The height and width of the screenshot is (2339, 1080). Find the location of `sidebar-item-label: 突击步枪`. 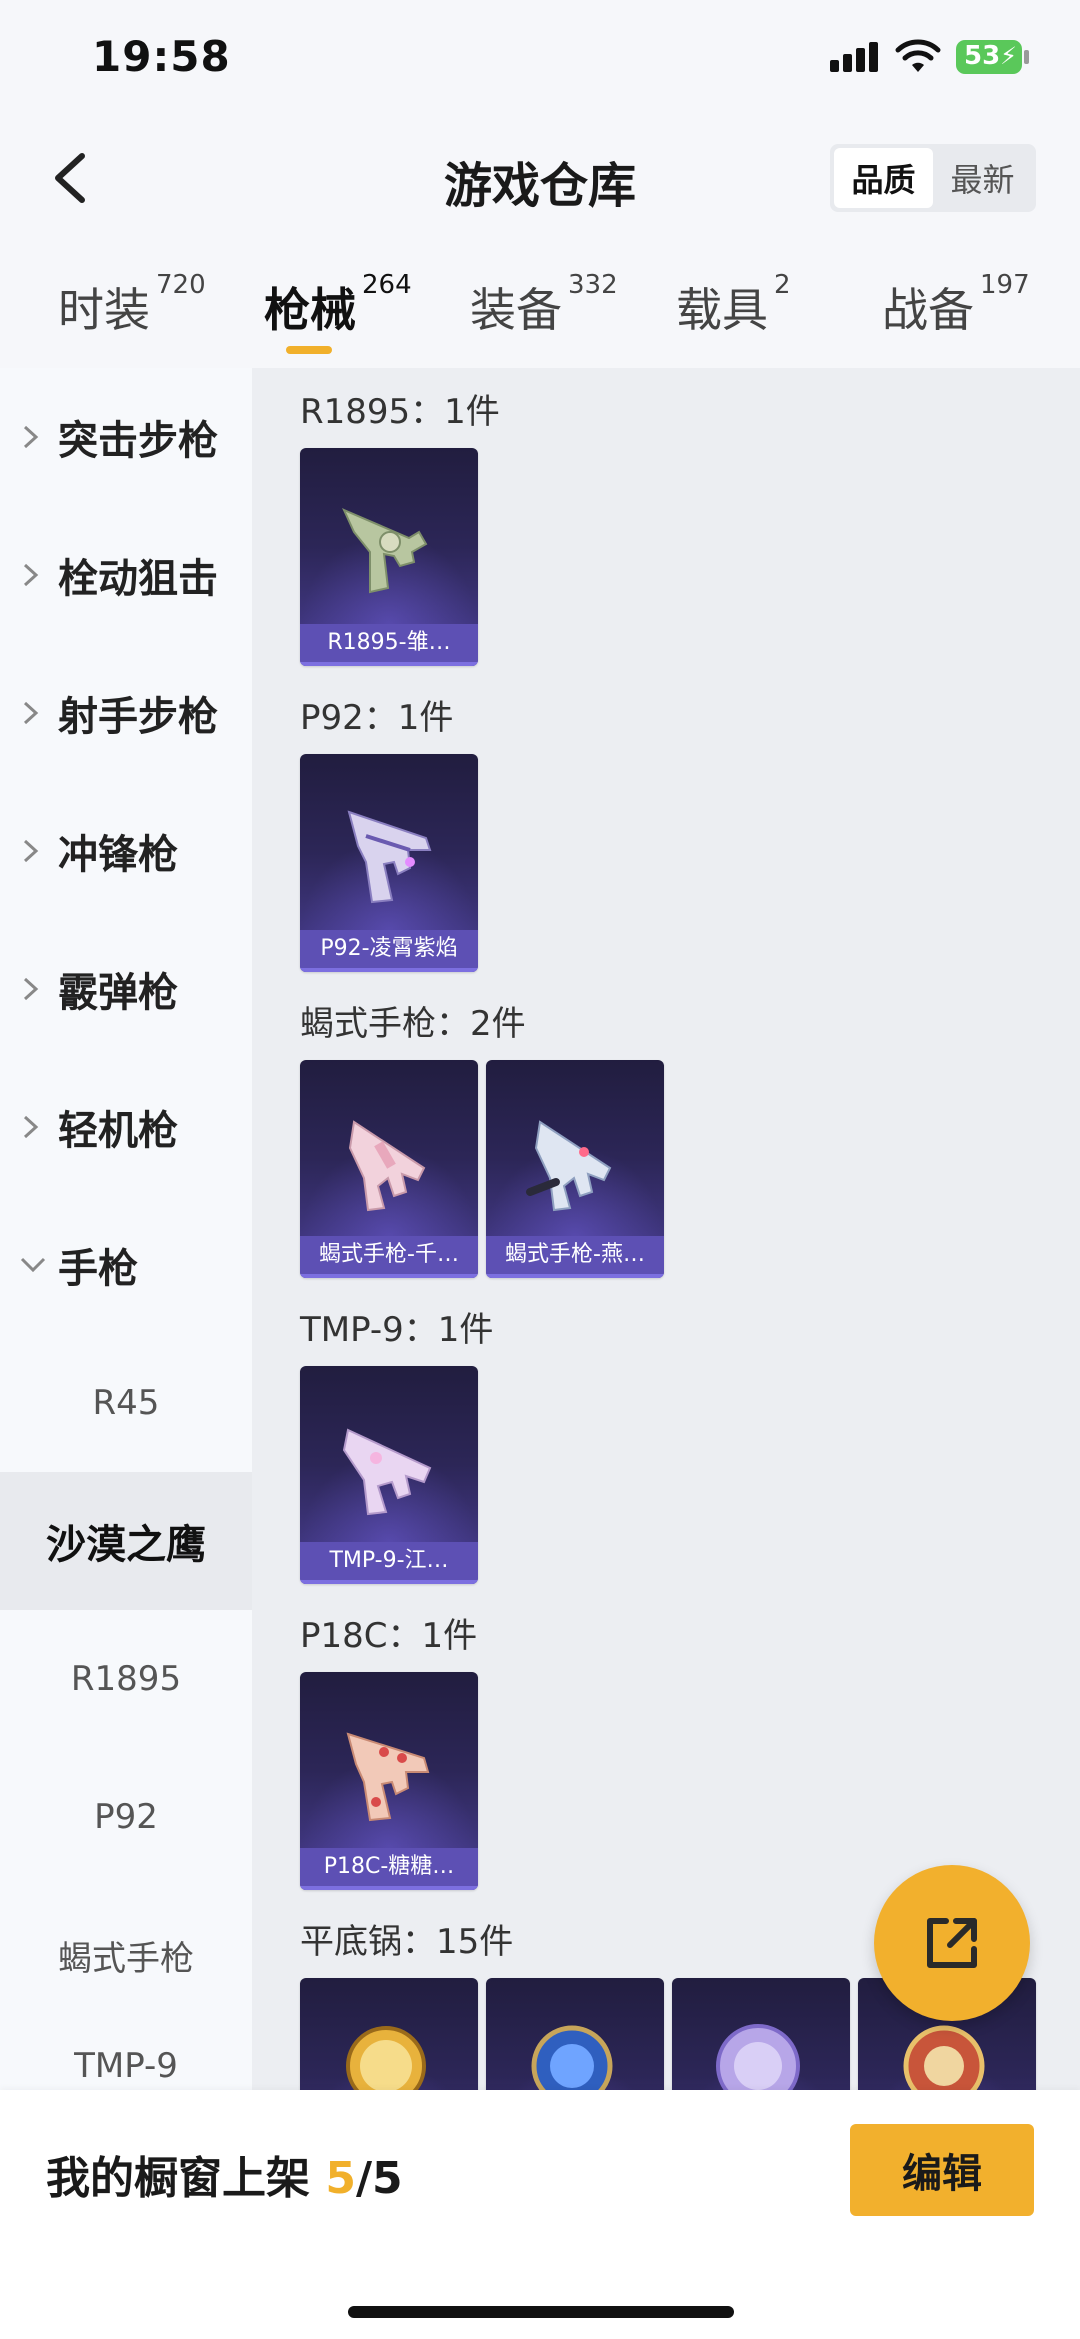

sidebar-item-label: 突击步枪 is located at coordinates (138, 441).